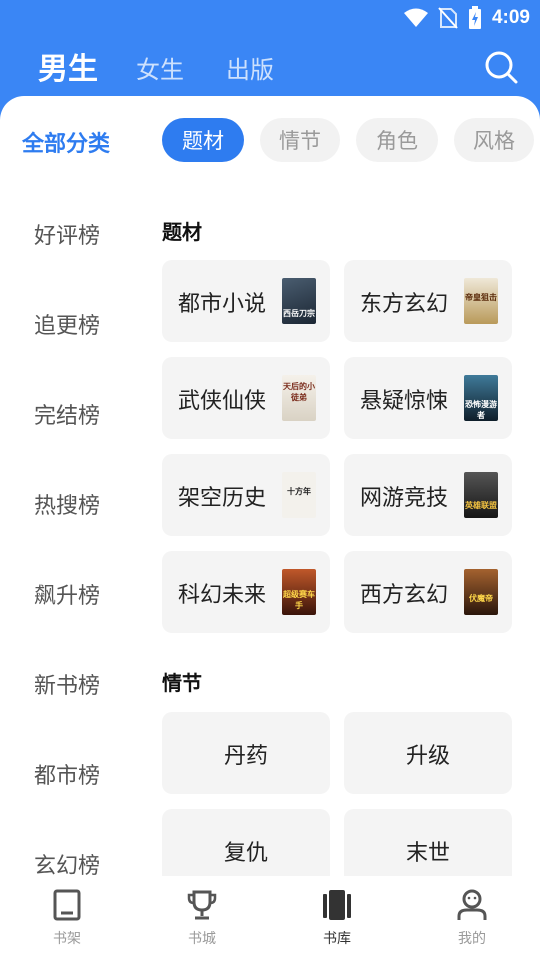 The image size is (540, 960). What do you see at coordinates (245, 853) in the screenshot?
I see `category-label: 复仇` at bounding box center [245, 853].